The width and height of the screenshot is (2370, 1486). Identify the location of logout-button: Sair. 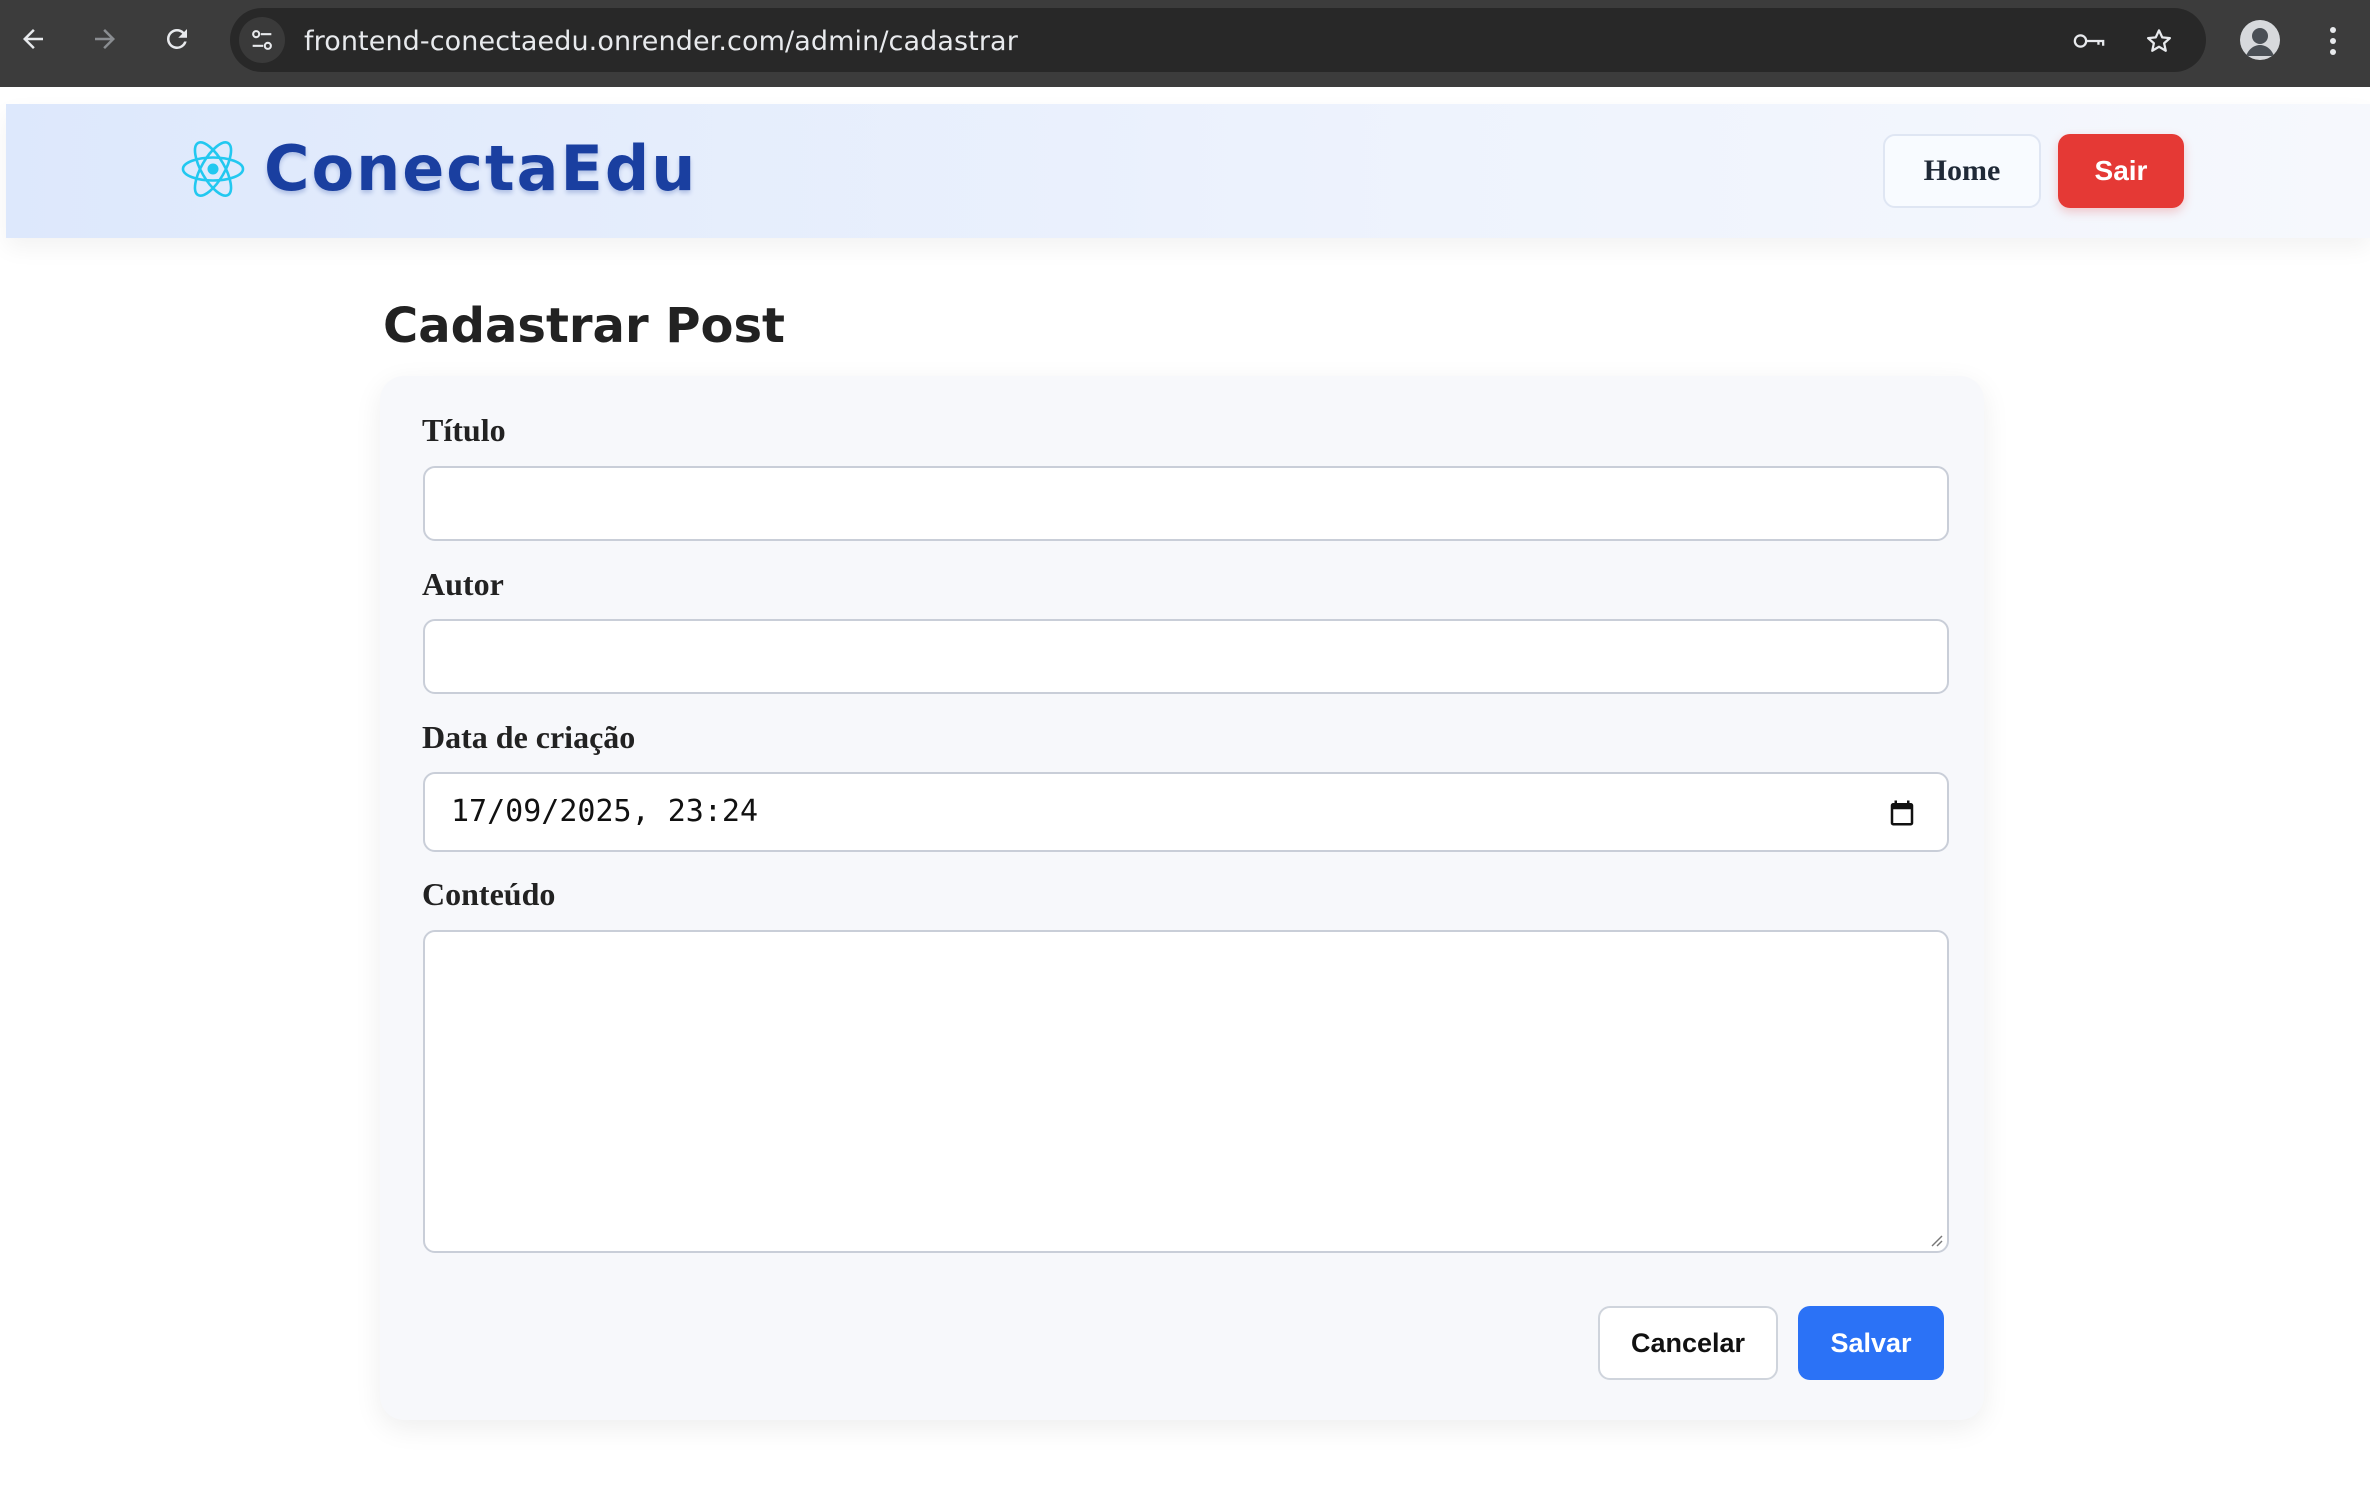
(2121, 171).